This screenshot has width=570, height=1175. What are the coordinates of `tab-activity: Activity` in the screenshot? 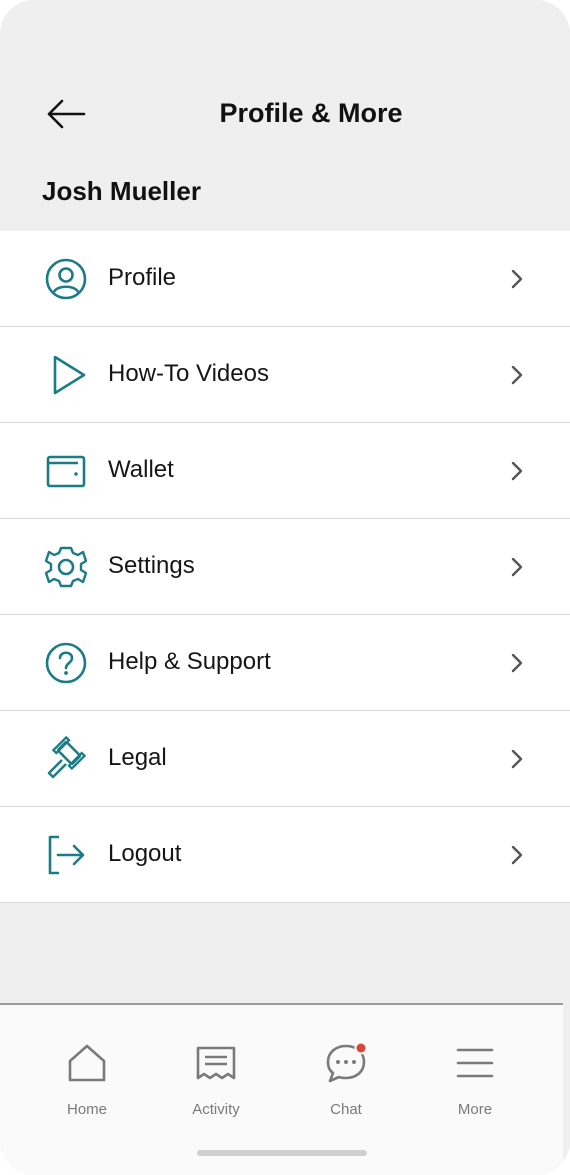 It's located at (216, 1086).